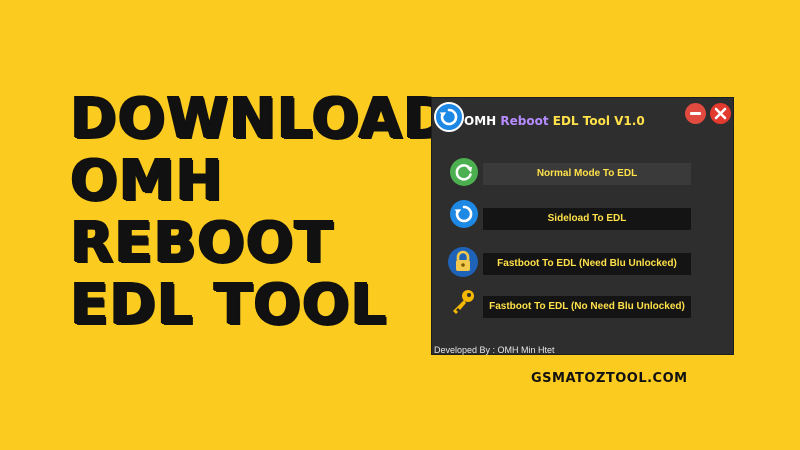 Image resolution: width=800 pixels, height=450 pixels. I want to click on website-label: GSMATOZTOOL.COM, so click(609, 378).